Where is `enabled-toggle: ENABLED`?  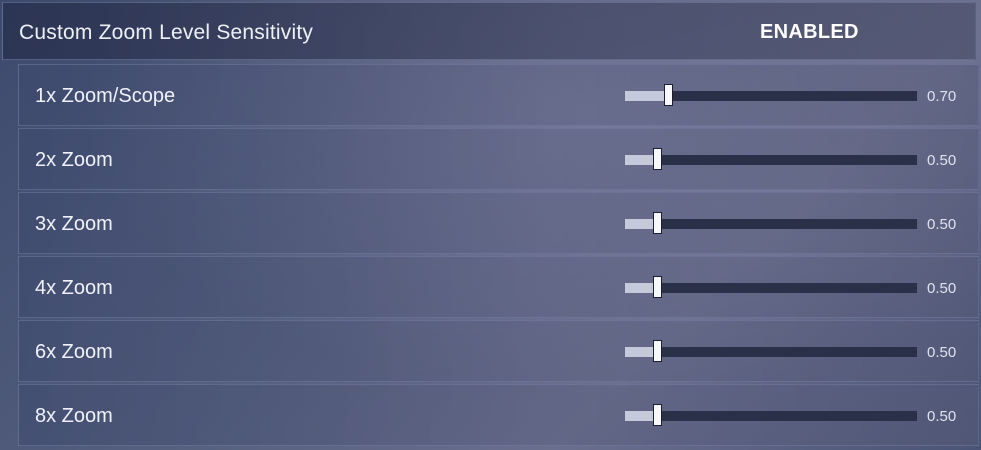
enabled-toggle: ENABLED is located at coordinates (809, 32).